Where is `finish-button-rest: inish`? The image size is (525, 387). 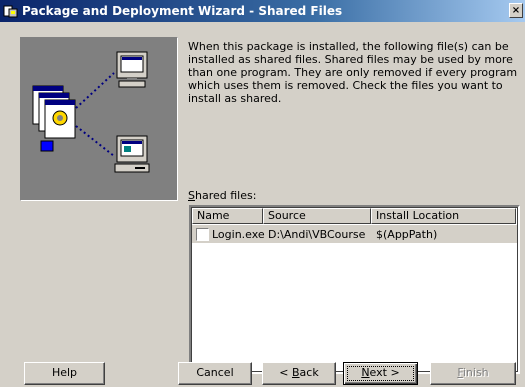 finish-button-rest: inish is located at coordinates (475, 372).